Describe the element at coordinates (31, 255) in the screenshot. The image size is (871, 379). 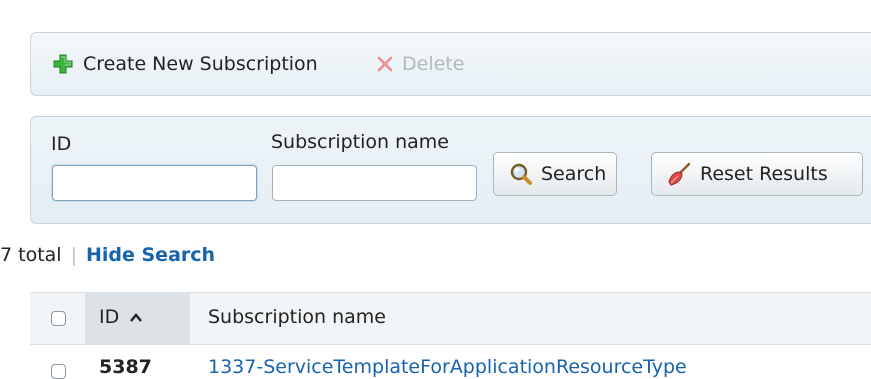
I see `total-count: 7 total` at that location.